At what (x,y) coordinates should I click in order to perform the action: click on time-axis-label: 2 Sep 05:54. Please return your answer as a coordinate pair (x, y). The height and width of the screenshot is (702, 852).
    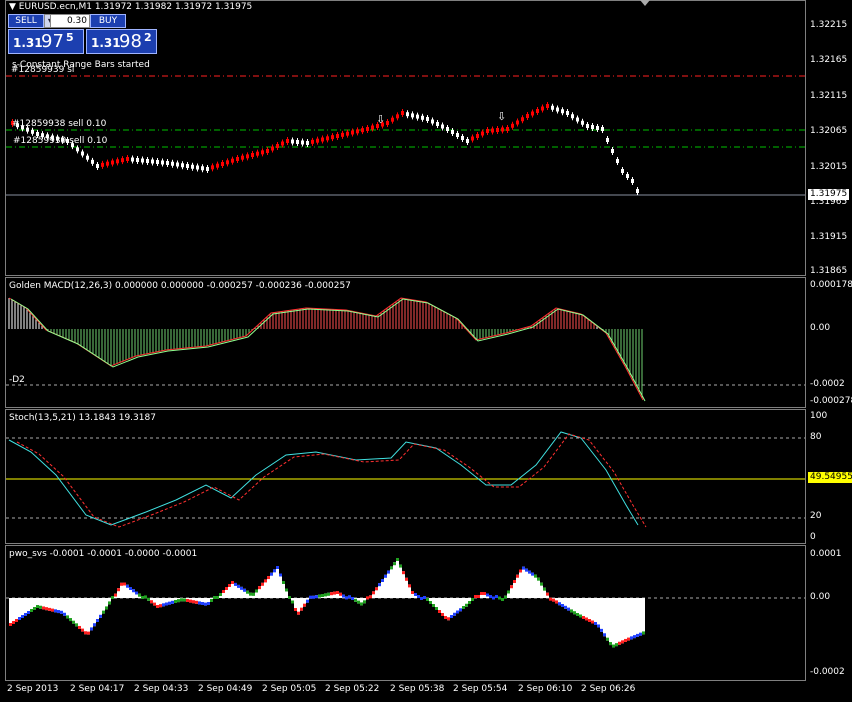
    Looking at the image, I should click on (480, 689).